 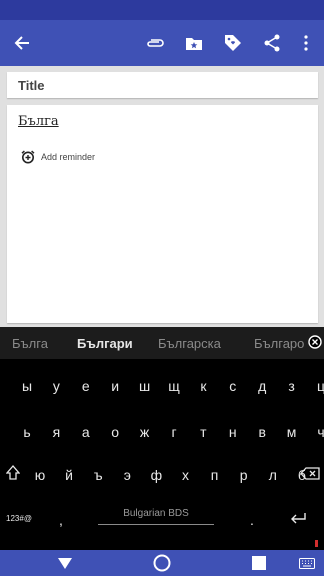 I want to click on key: л, so click(x=273, y=475).